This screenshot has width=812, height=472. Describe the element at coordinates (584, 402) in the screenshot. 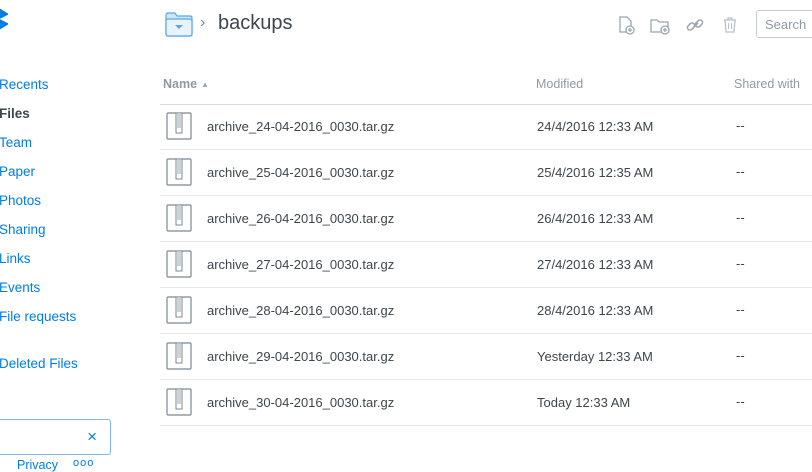

I see `file-modified: Today 12:33 AM` at that location.